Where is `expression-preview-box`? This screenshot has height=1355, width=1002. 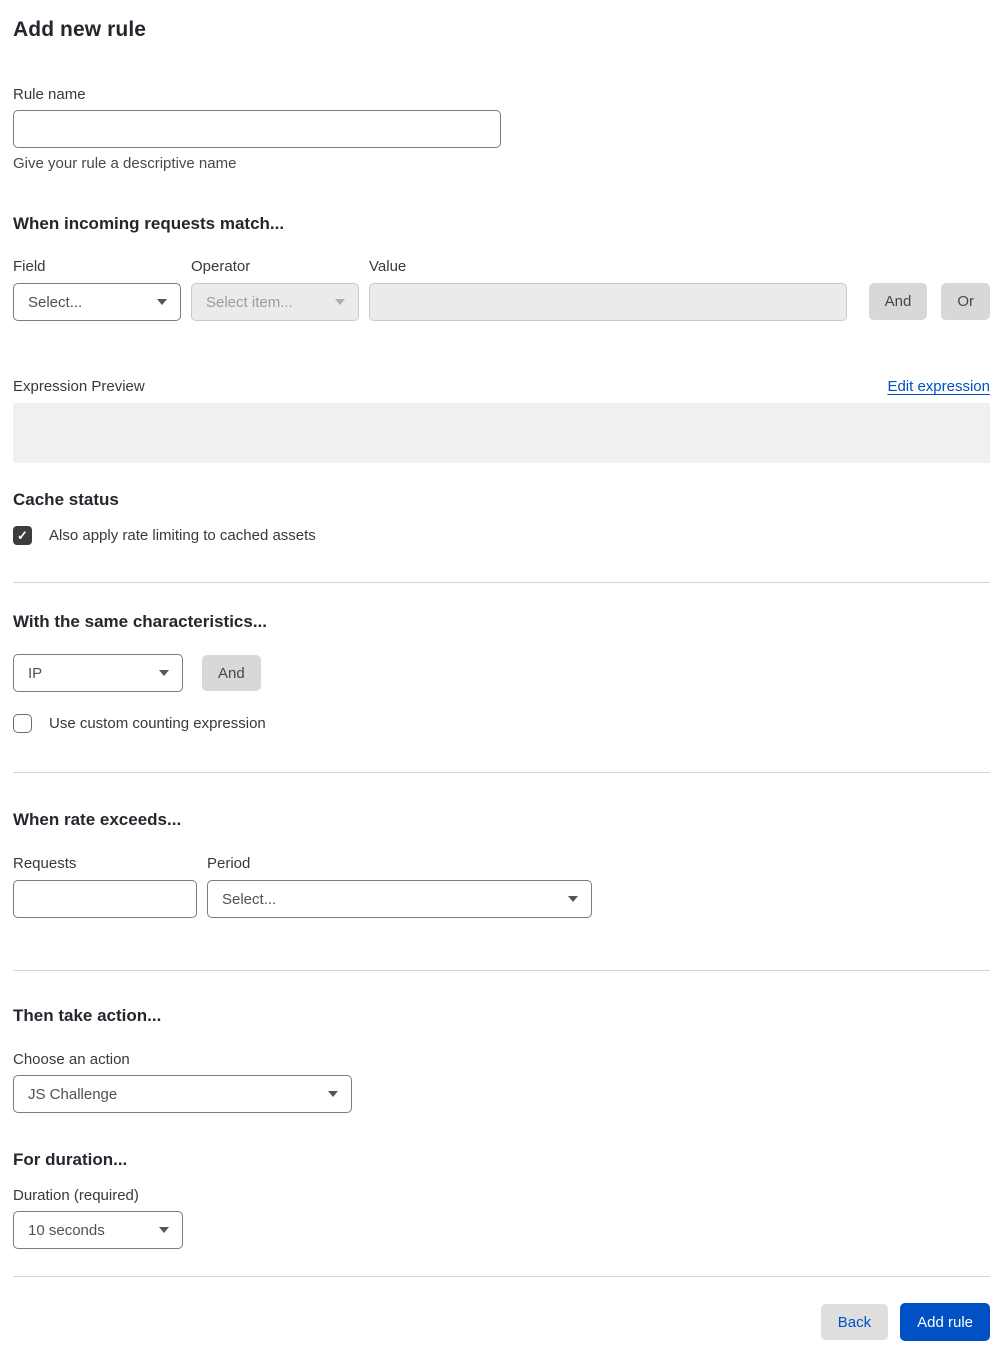 expression-preview-box is located at coordinates (501, 433).